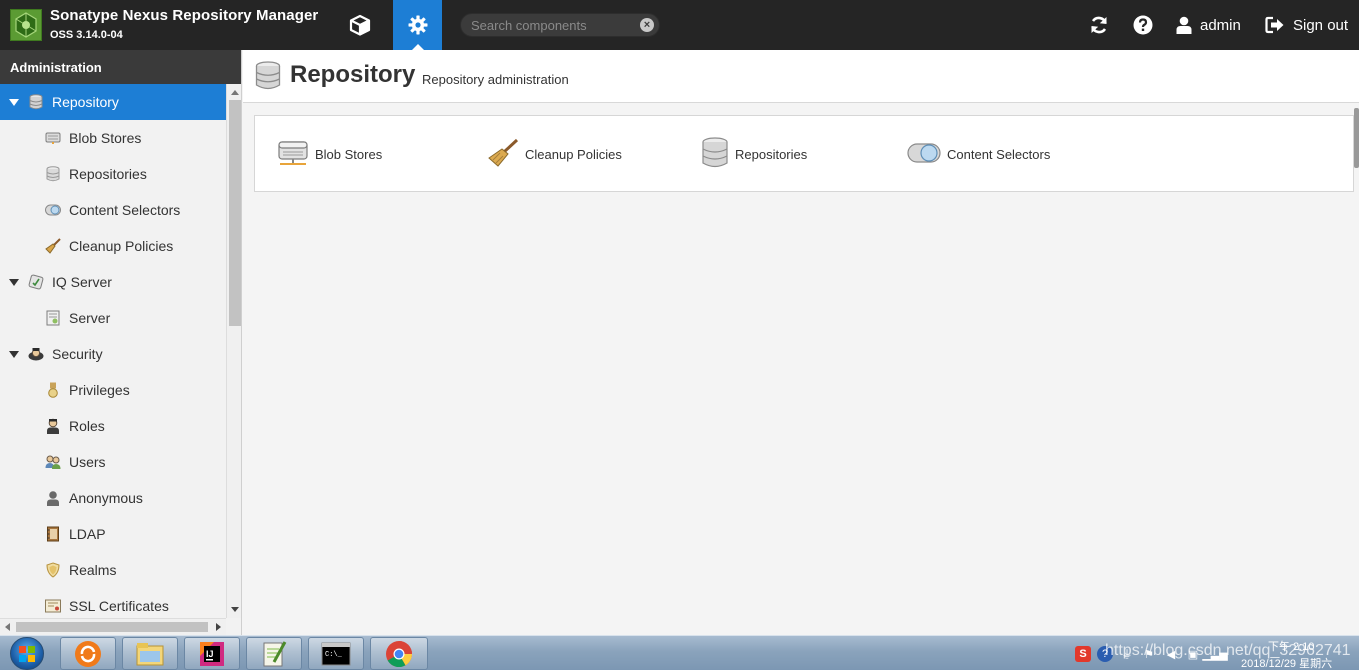 The height and width of the screenshot is (670, 1359). I want to click on refresh-button, so click(1099, 25).